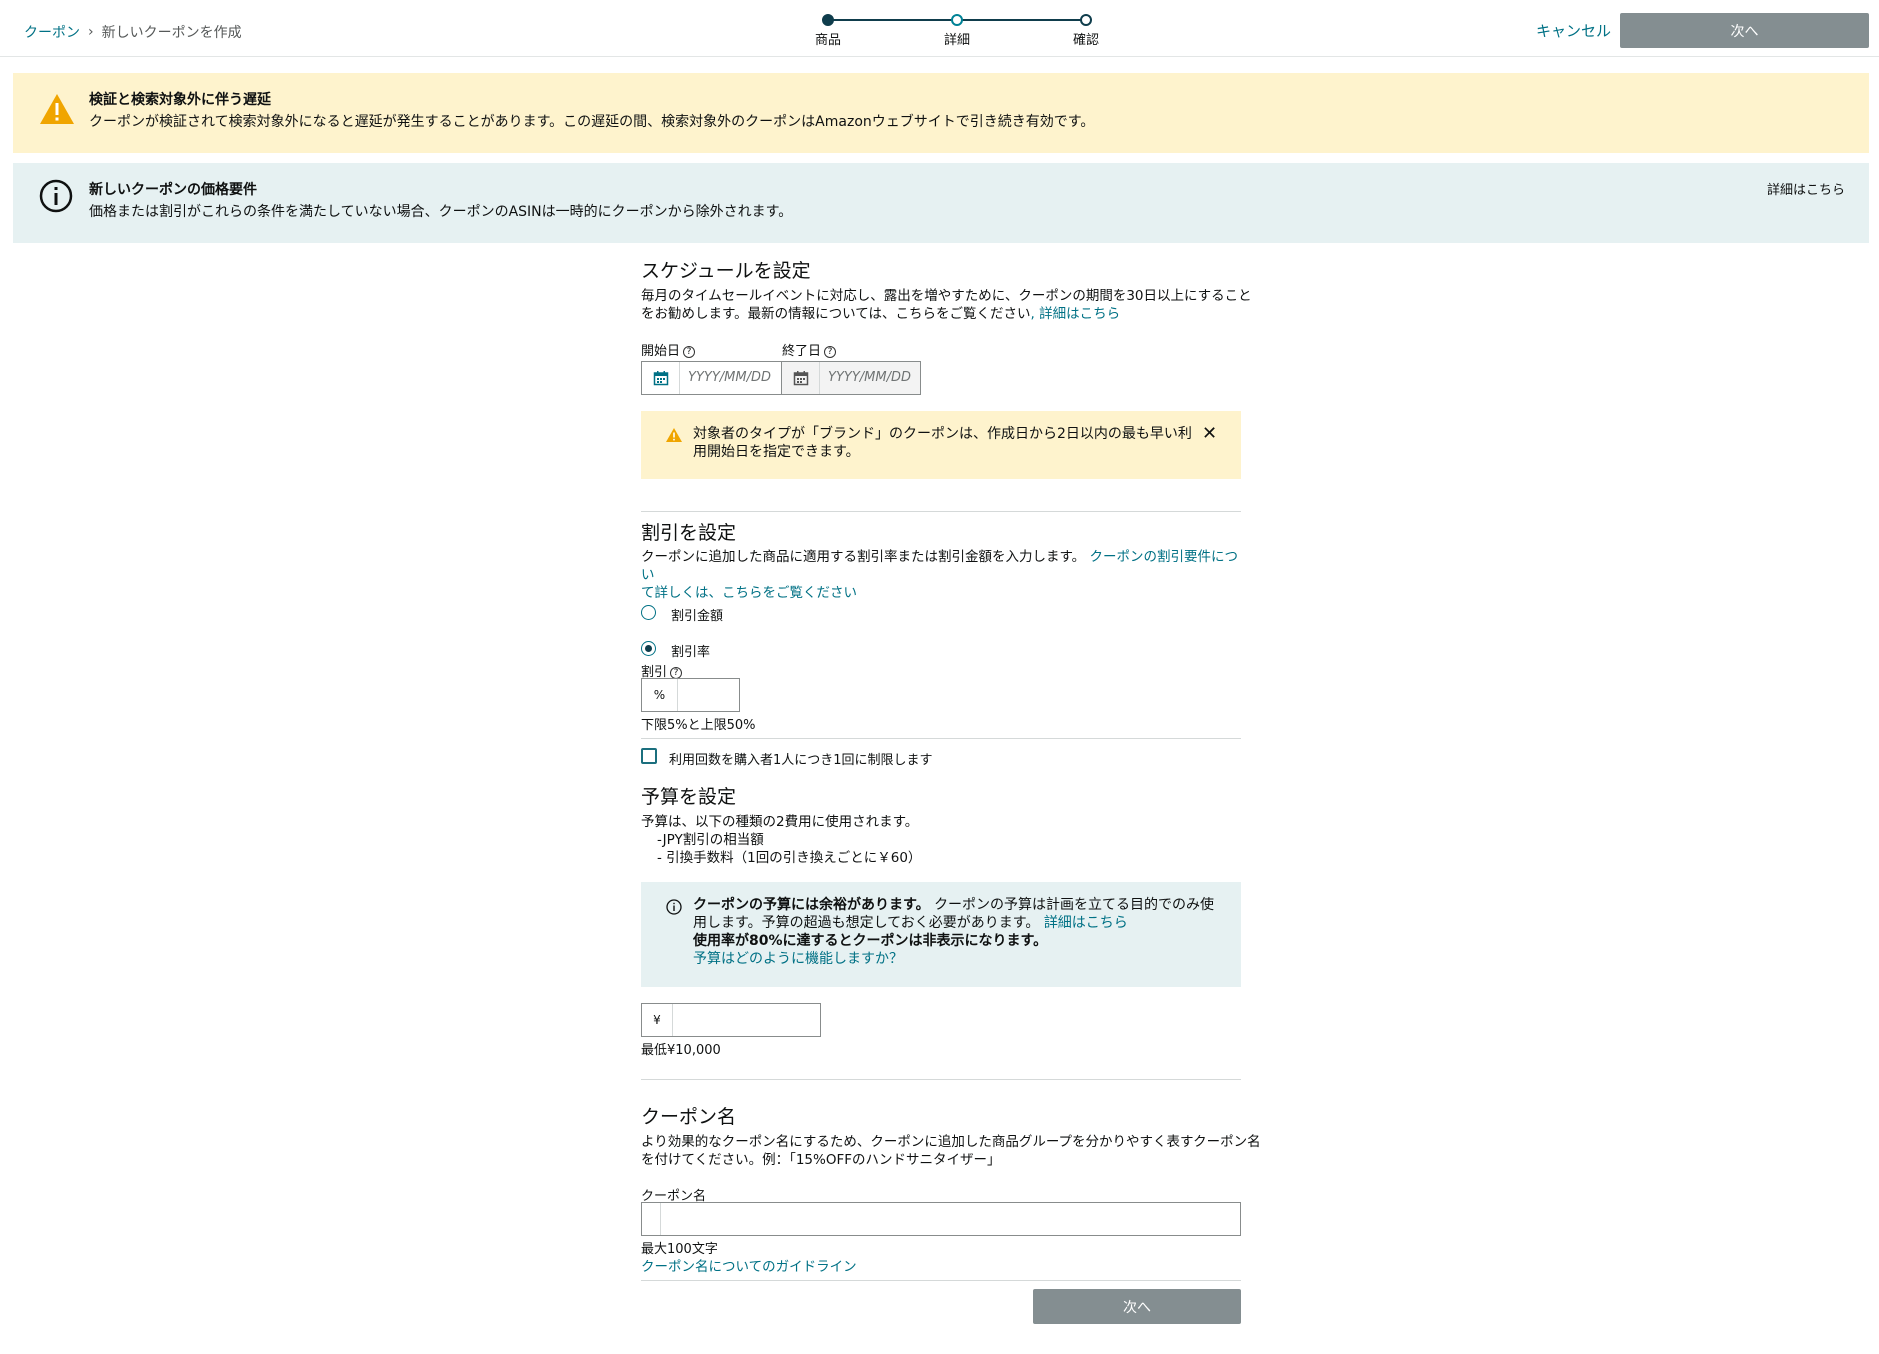 This screenshot has height=1354, width=1879. I want to click on discount-title: 割引を設定, so click(689, 533).